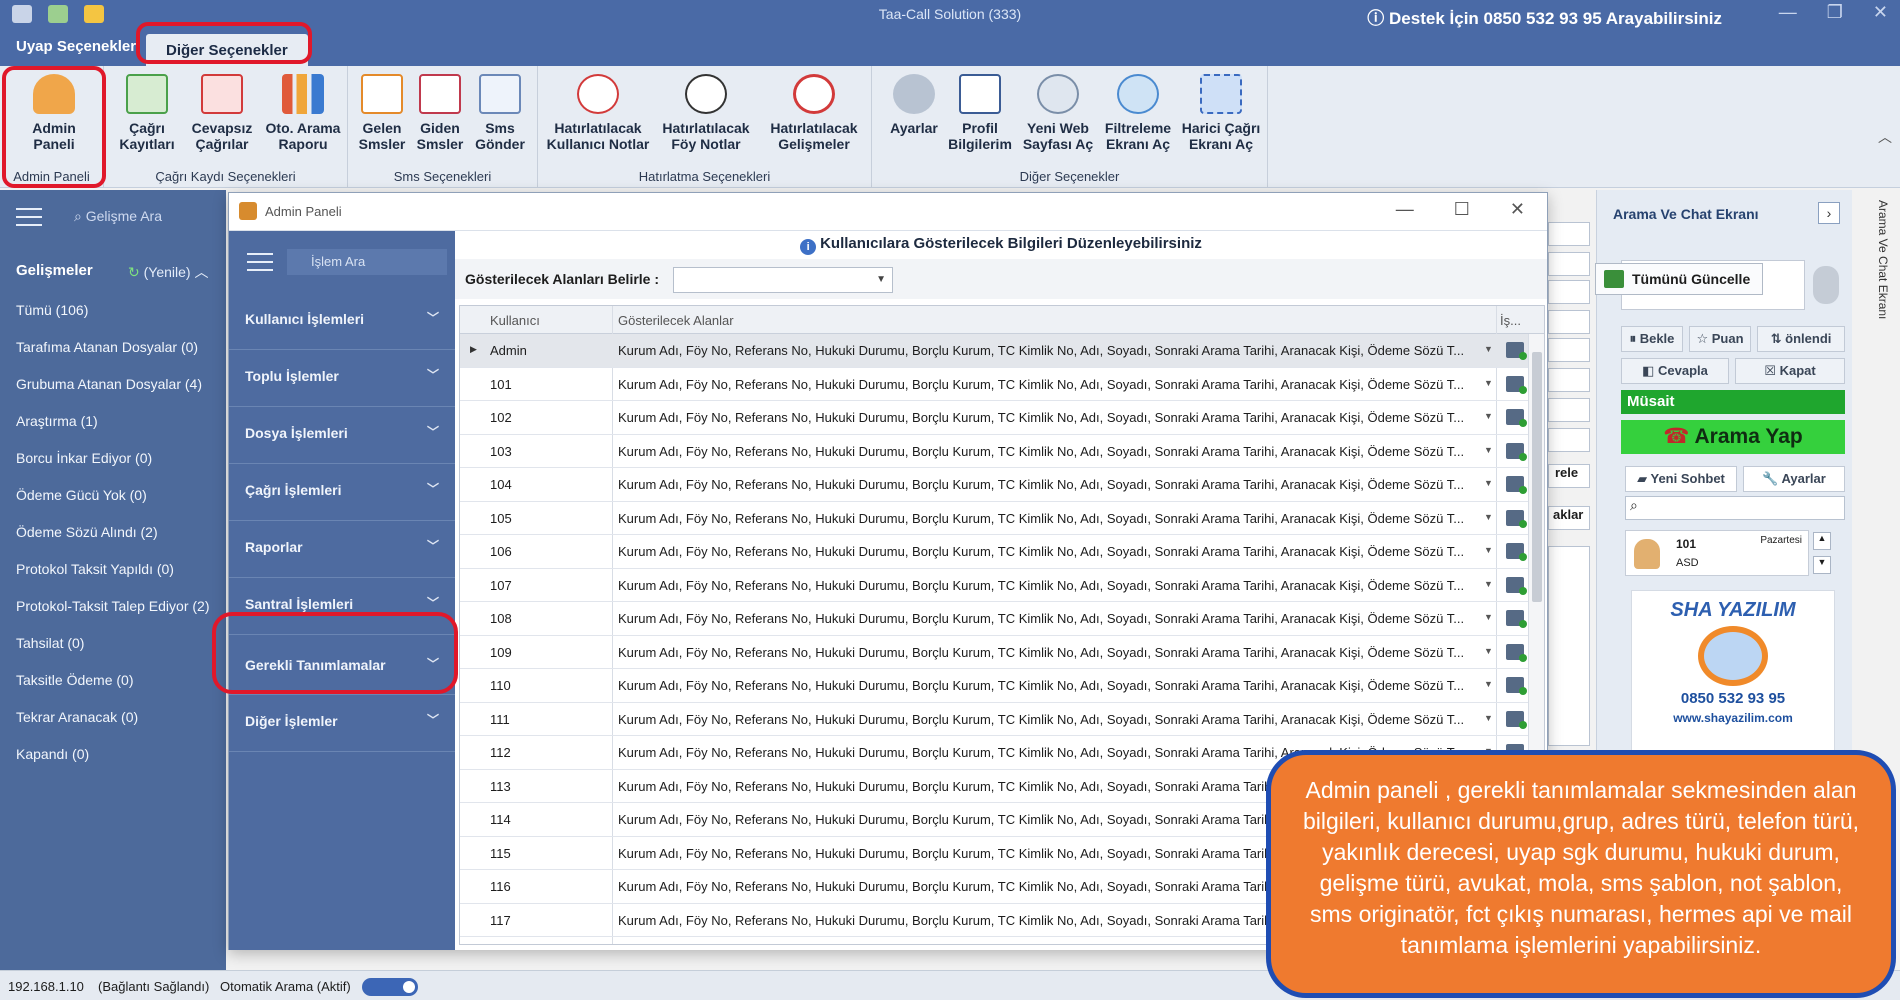 The width and height of the screenshot is (1900, 1000). What do you see at coordinates (112, 505) in the screenshot?
I see `list-item: Ödeme Gücü Yok (0)` at bounding box center [112, 505].